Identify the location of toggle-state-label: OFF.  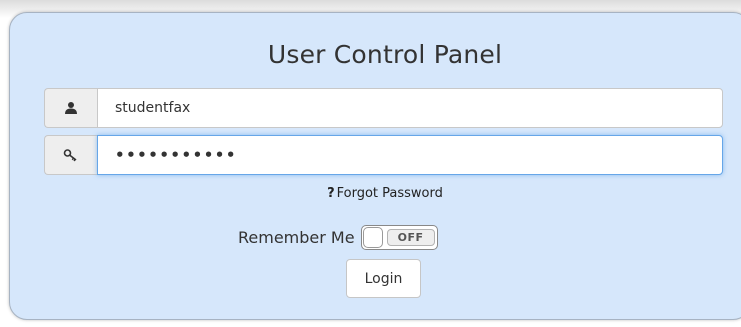
(410, 237).